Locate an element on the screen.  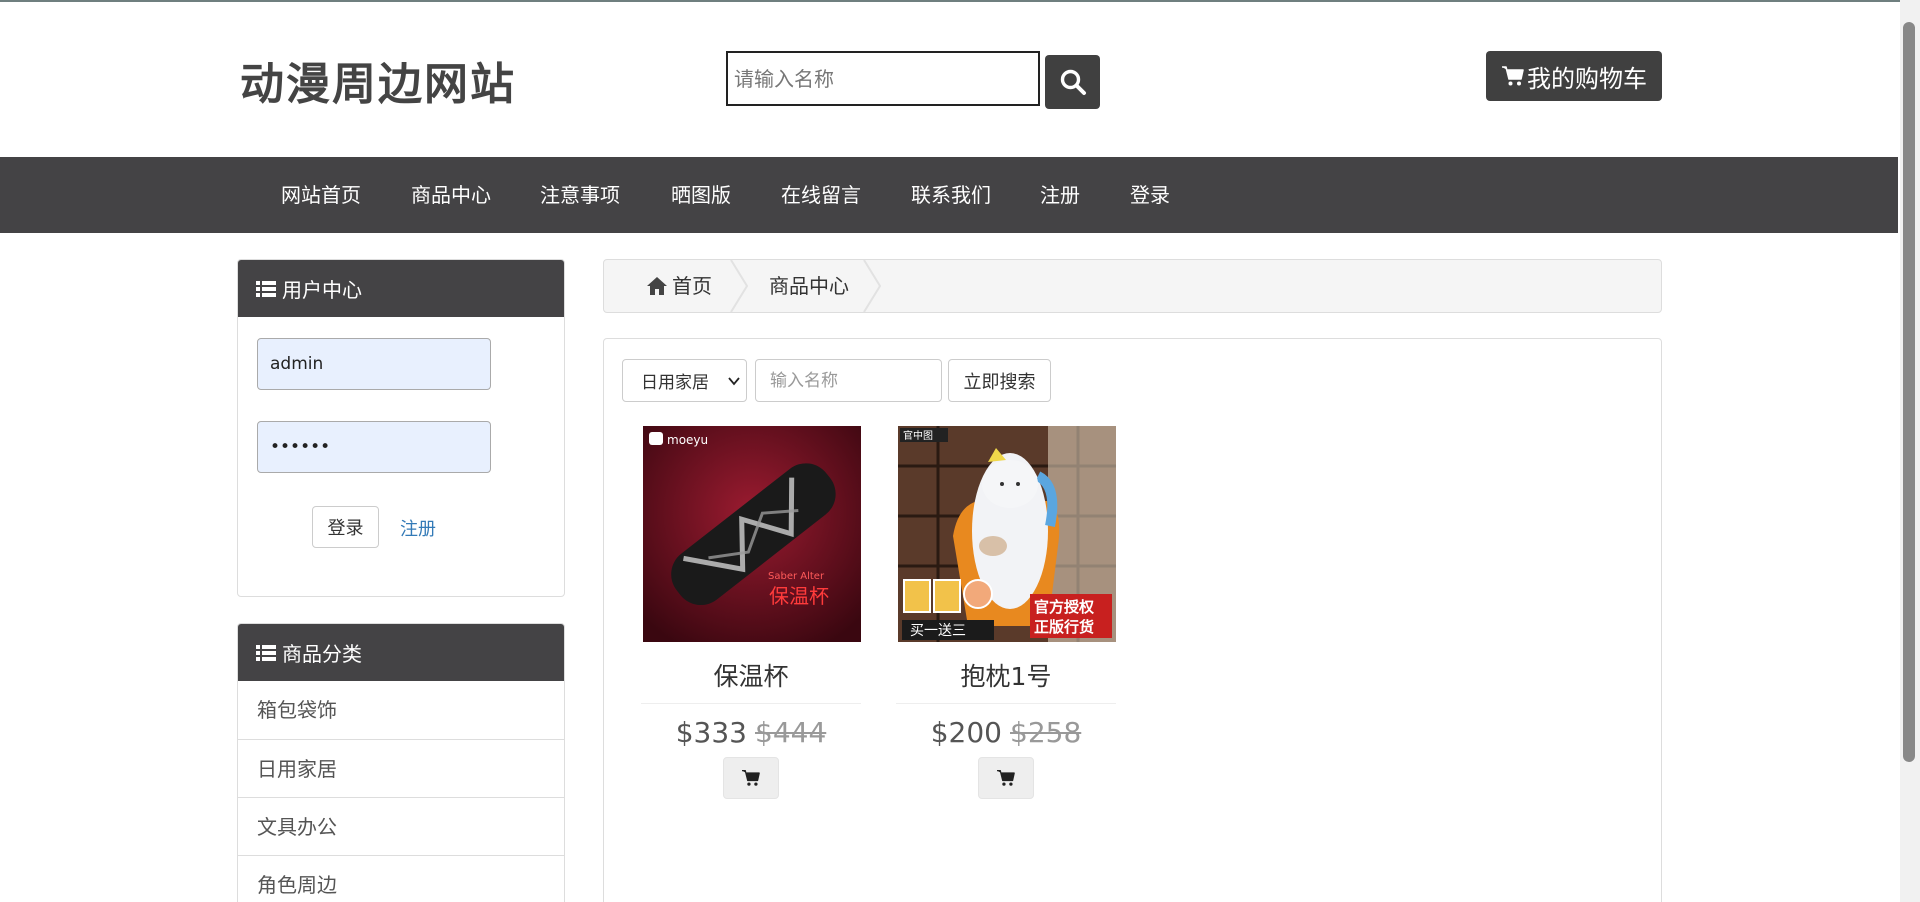
product-card: moeyu Saber Alter 保温杯 保温杯 $333 $444 is located at coordinates (751, 612).